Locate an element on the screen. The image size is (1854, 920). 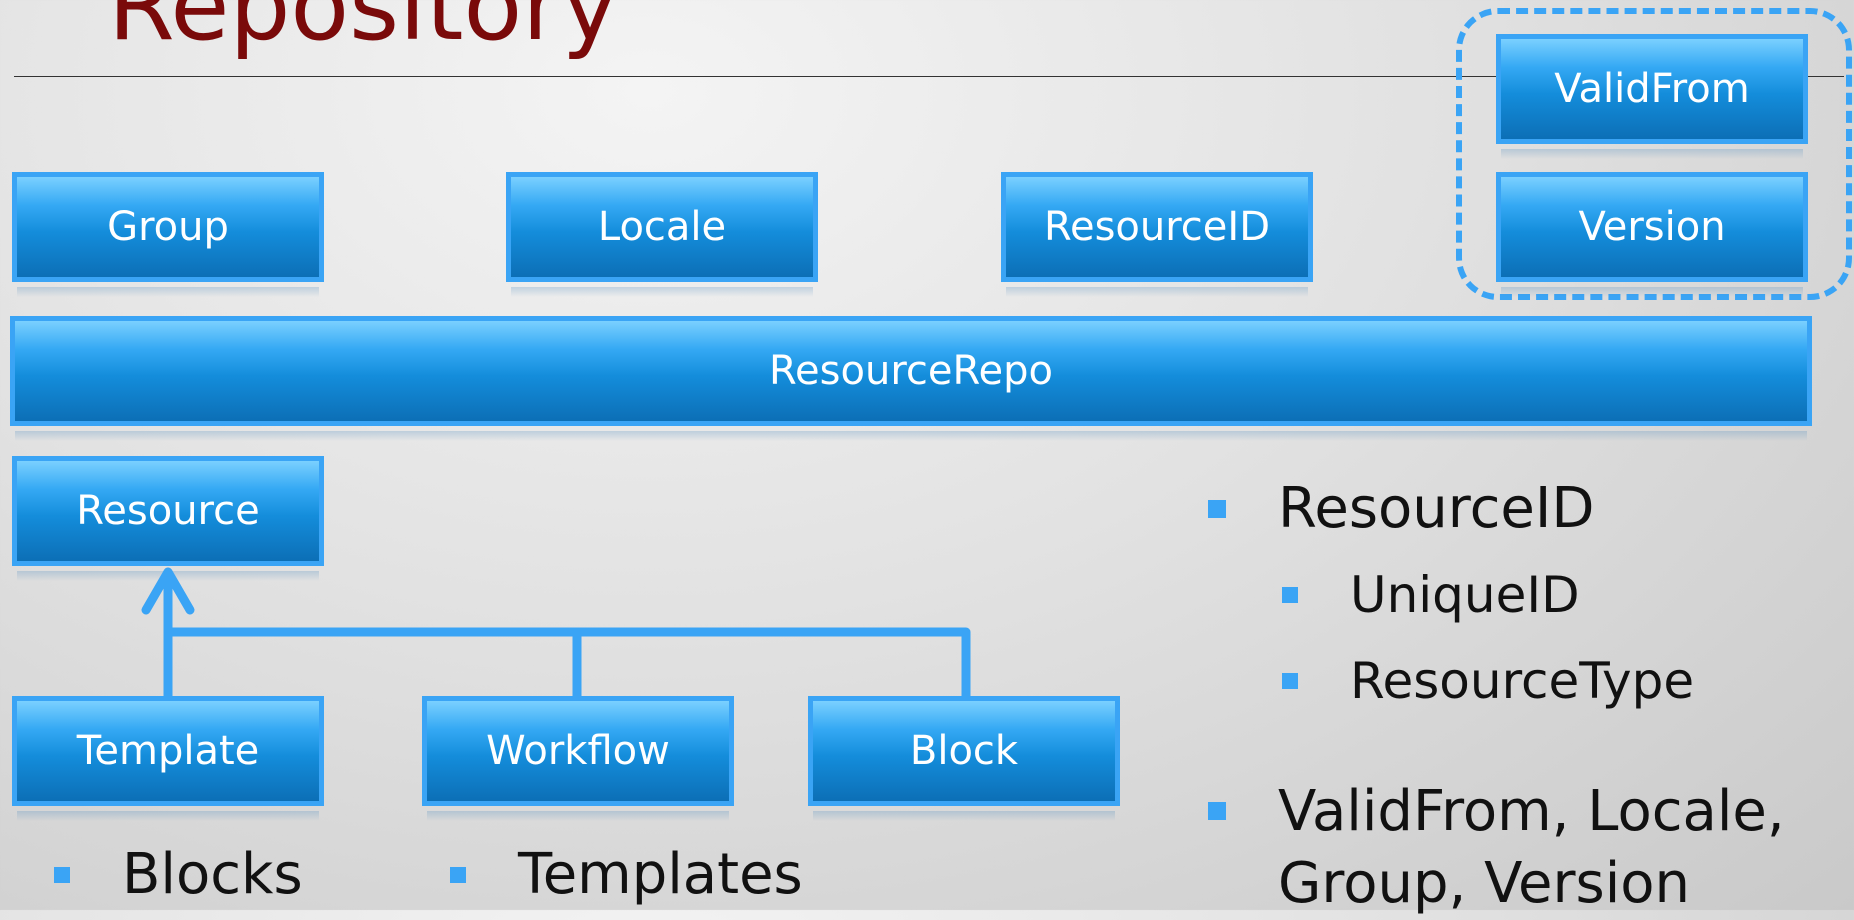
block-box: Block is located at coordinates (964, 758).